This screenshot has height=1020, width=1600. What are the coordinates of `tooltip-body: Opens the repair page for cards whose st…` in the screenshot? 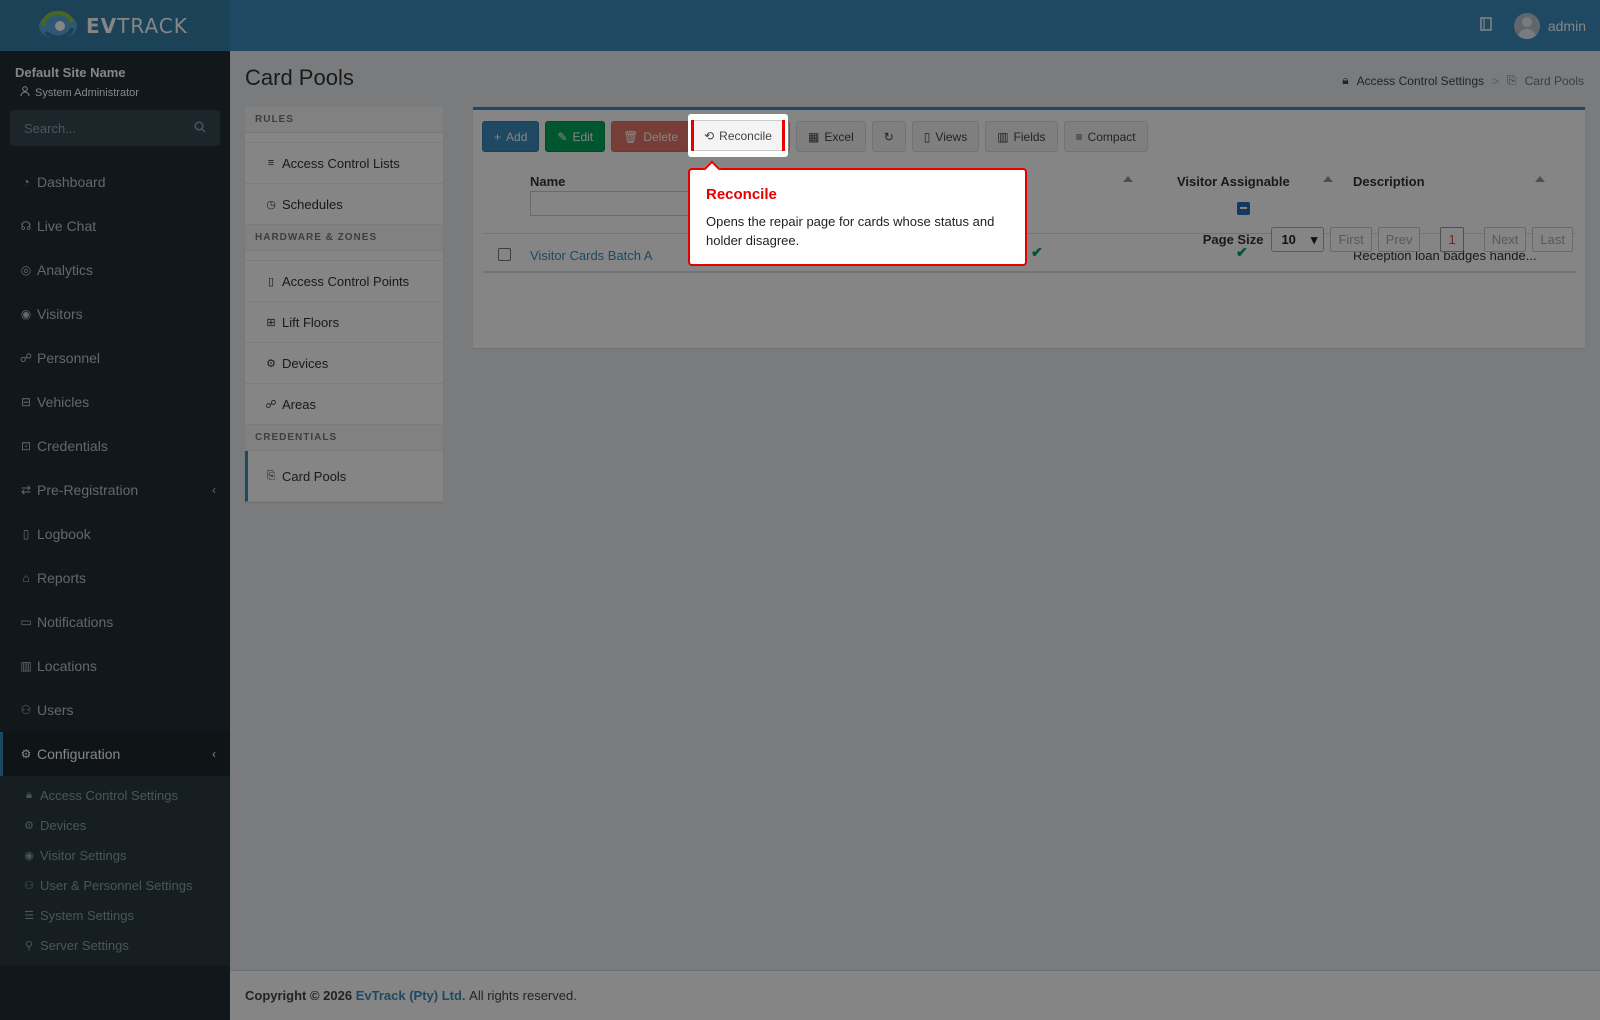 It's located at (850, 231).